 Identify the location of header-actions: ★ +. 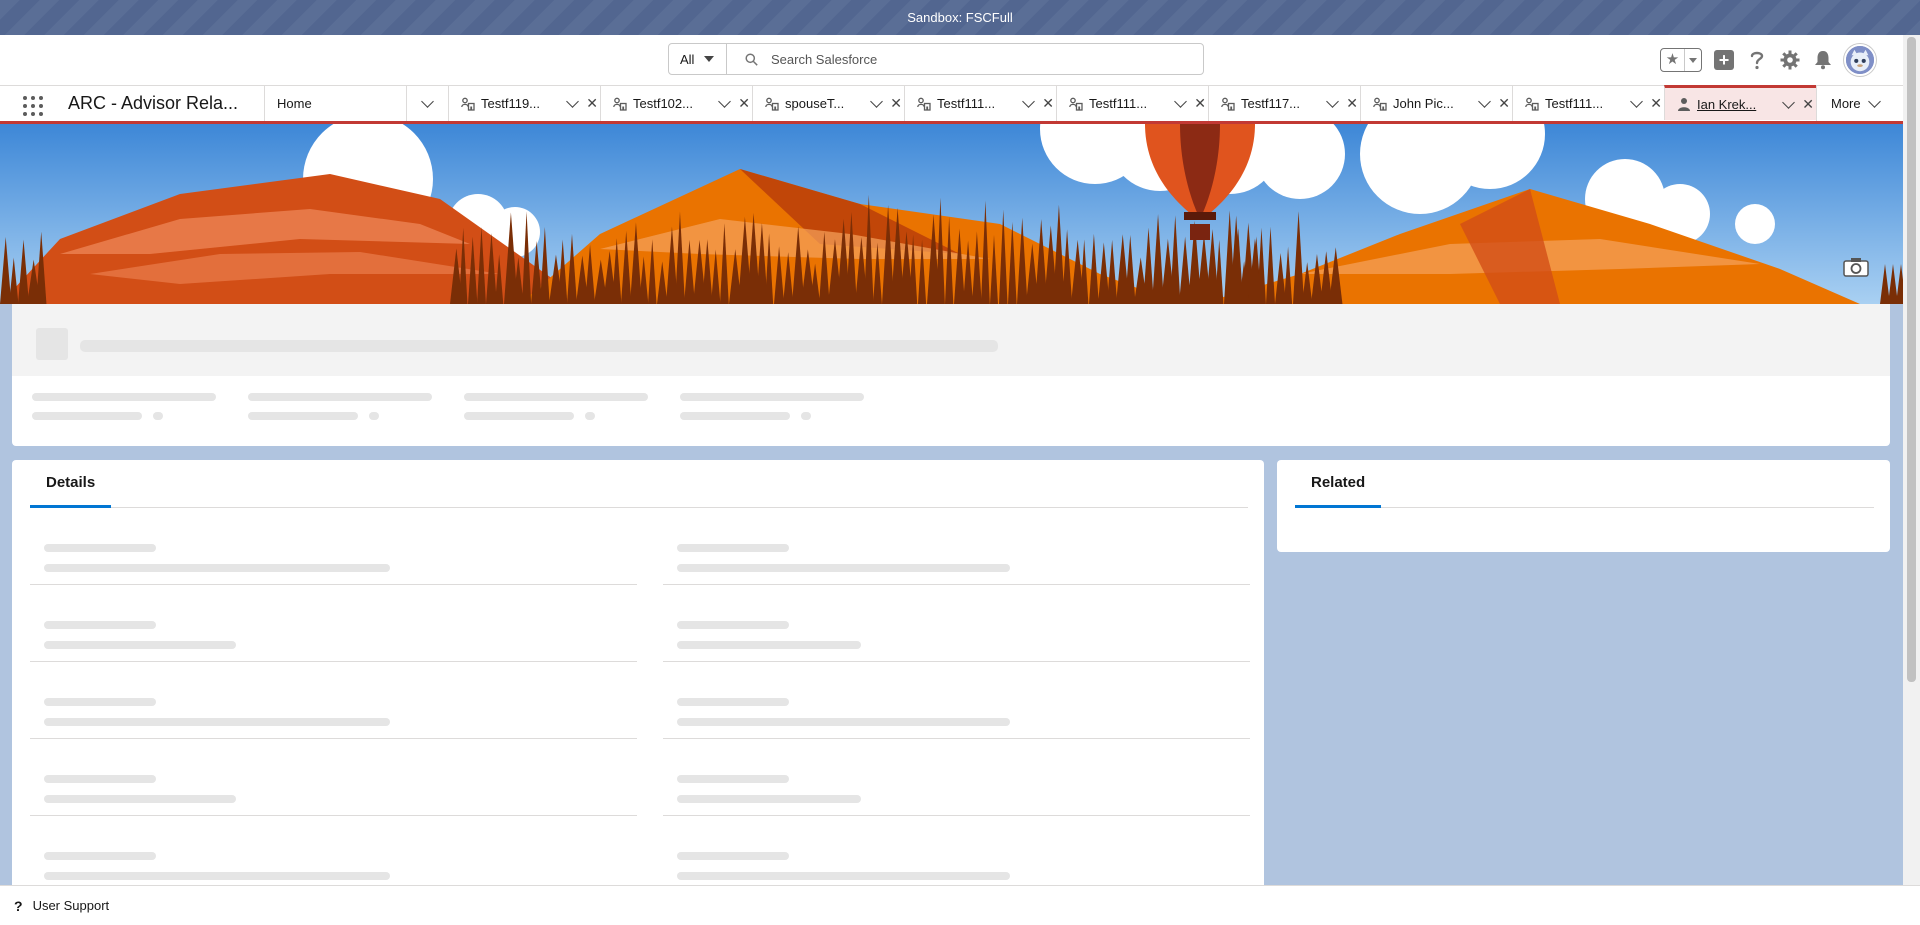
(1768, 60).